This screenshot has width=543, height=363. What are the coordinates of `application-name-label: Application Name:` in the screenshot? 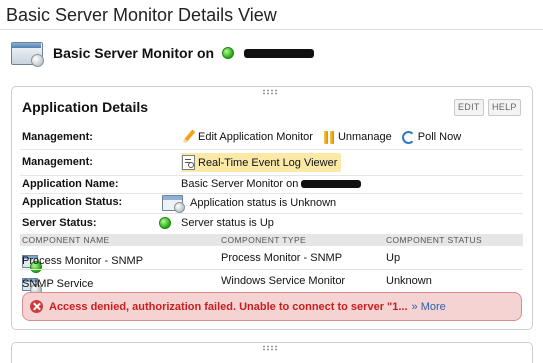 It's located at (70, 184).